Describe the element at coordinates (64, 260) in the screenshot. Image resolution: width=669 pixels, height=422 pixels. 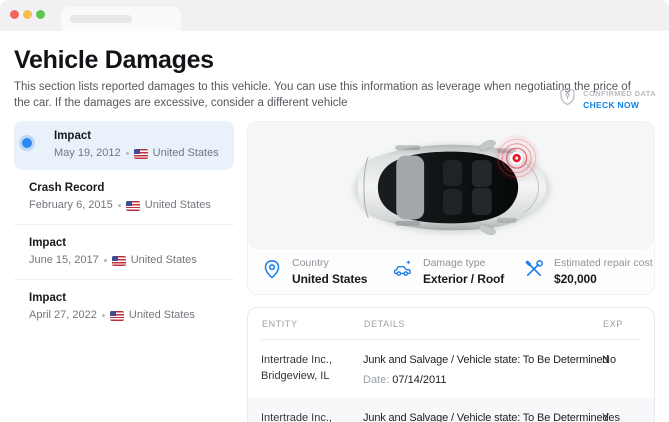
I see `record-date: June 15, 2017` at that location.